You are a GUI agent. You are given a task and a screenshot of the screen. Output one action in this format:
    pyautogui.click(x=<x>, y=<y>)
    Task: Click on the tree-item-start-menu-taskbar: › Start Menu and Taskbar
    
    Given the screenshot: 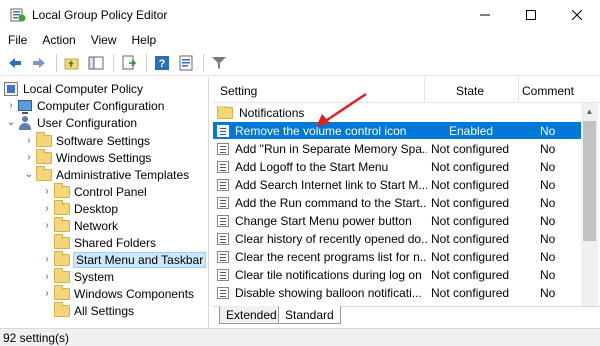 What is the action you would take?
    pyautogui.click(x=124, y=259)
    